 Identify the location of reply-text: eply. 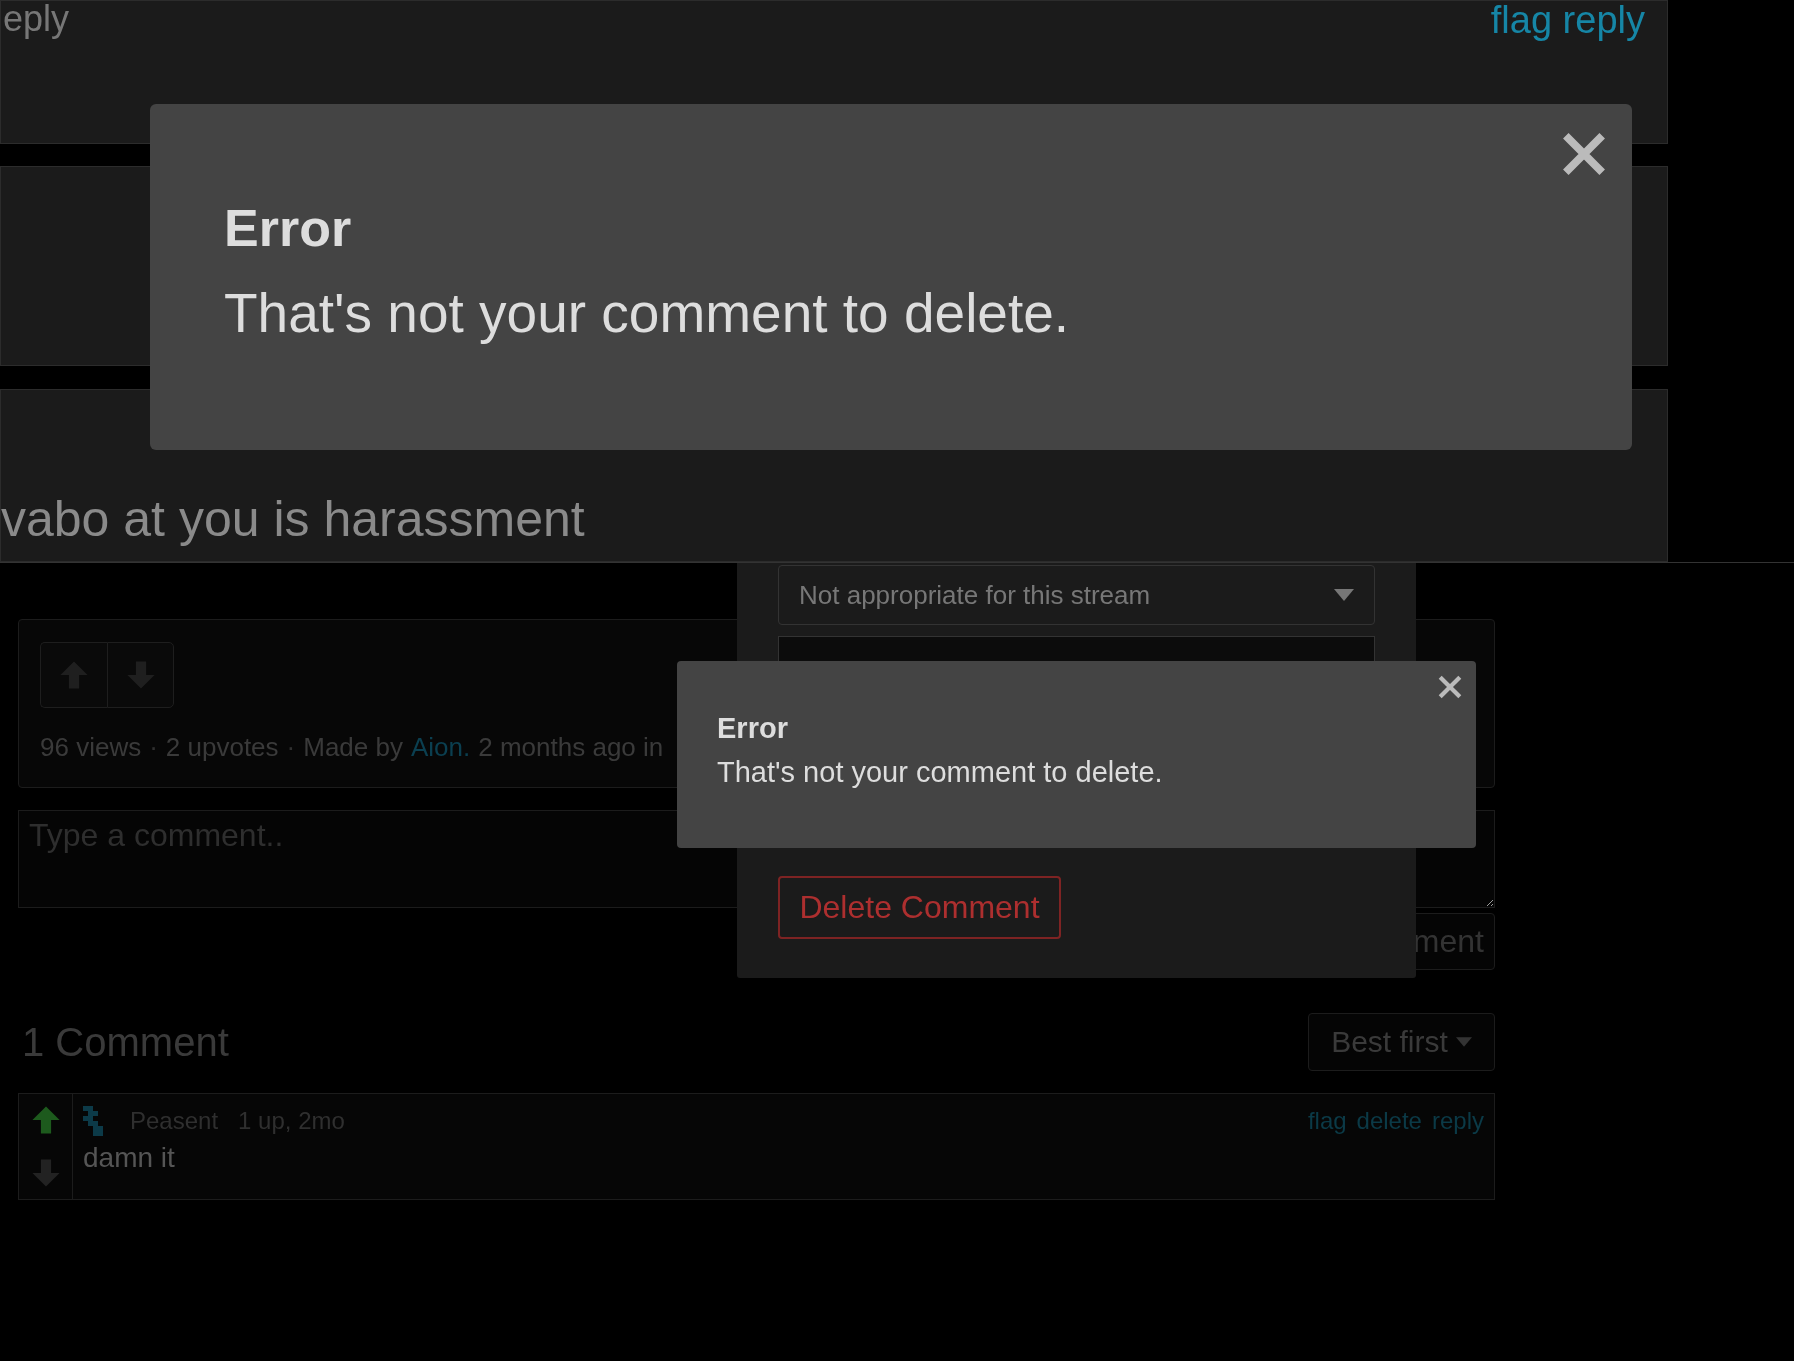
(36, 19).